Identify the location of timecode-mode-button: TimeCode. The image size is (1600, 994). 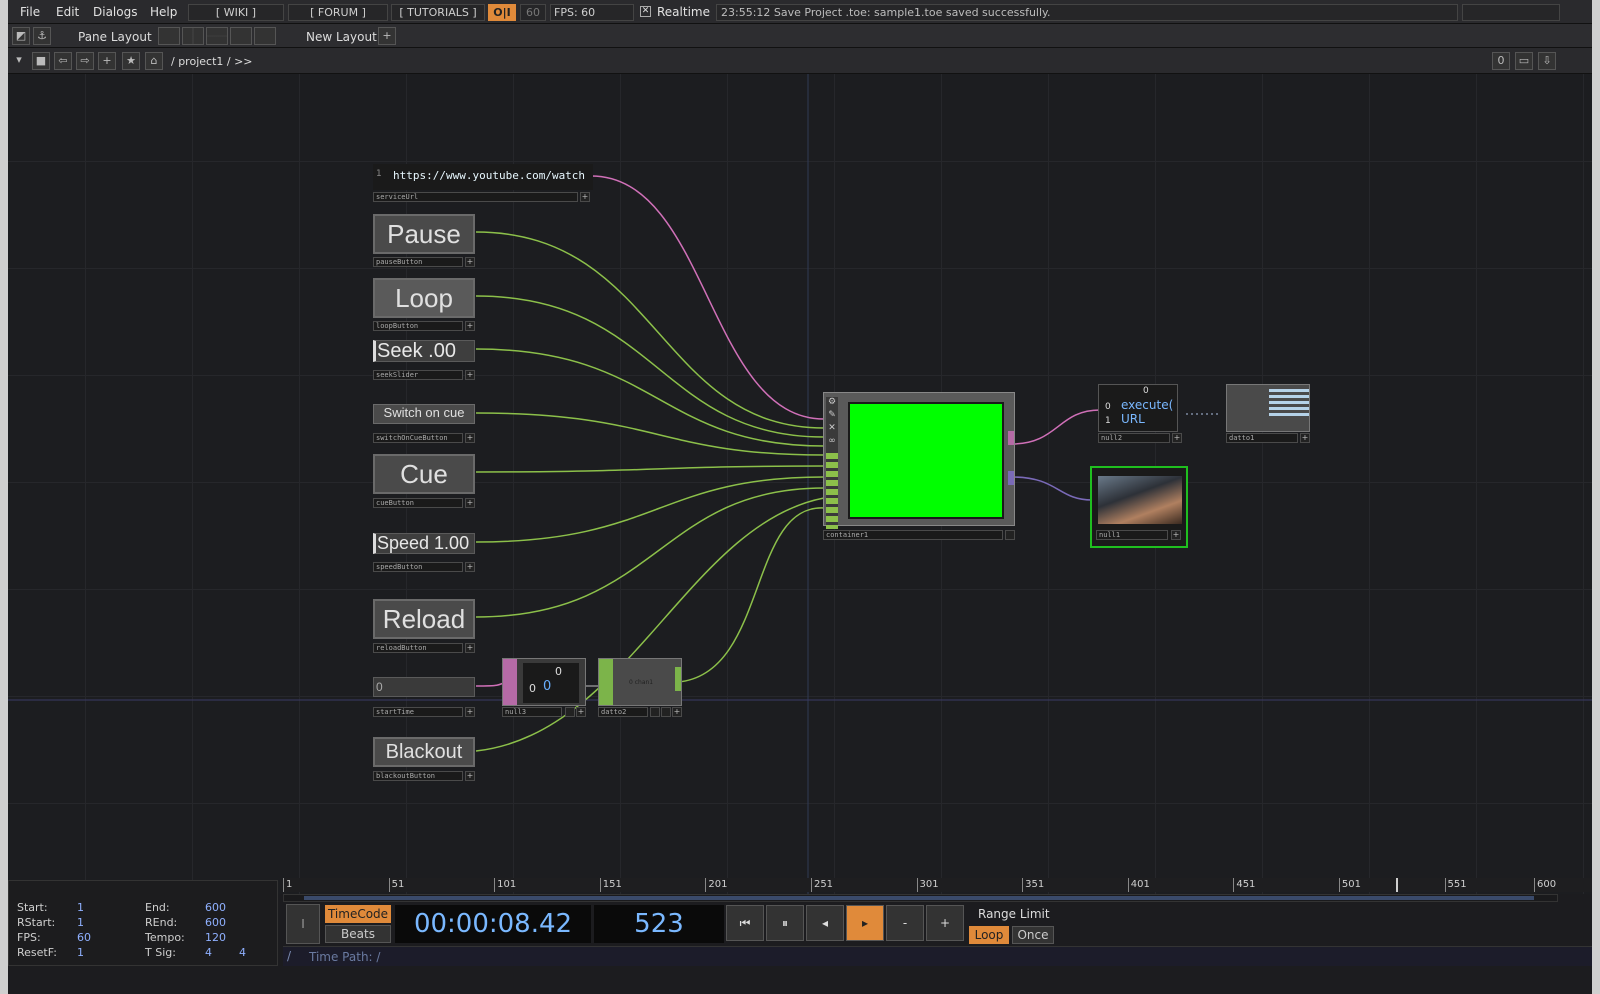
(358, 914).